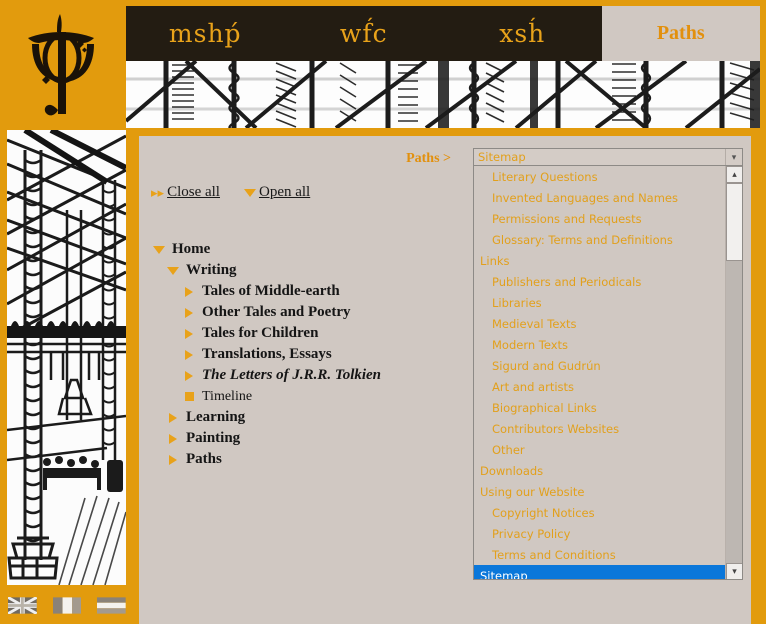  What do you see at coordinates (189, 396) in the screenshot?
I see `square-icon` at bounding box center [189, 396].